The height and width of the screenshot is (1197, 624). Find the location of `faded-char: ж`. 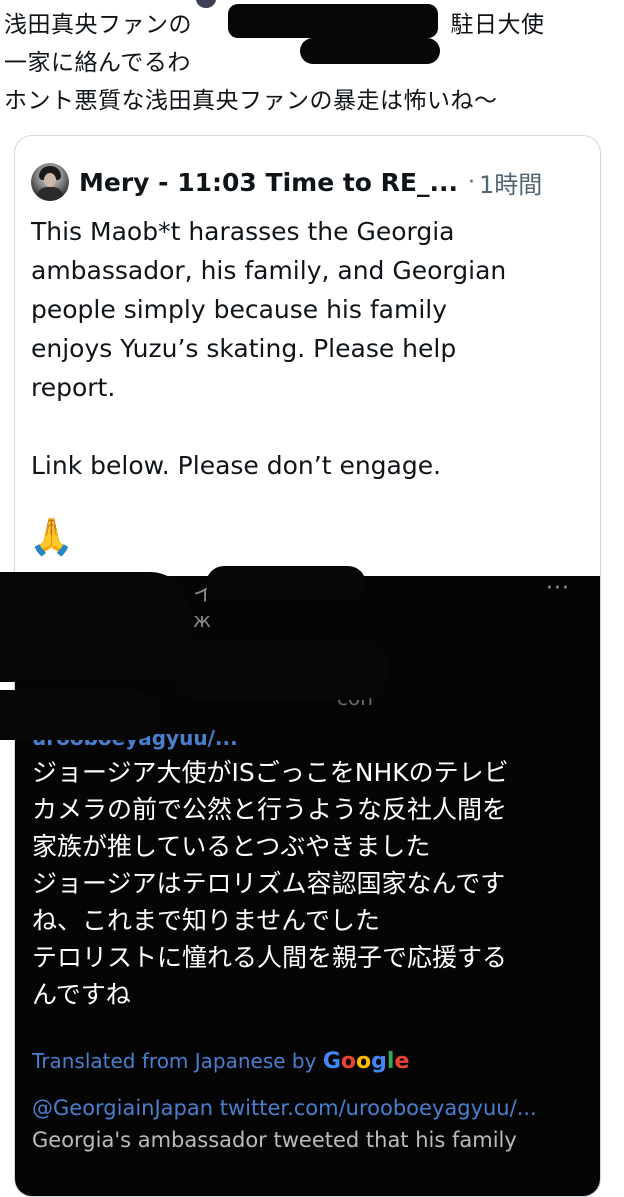

faded-char: ж is located at coordinates (202, 620).